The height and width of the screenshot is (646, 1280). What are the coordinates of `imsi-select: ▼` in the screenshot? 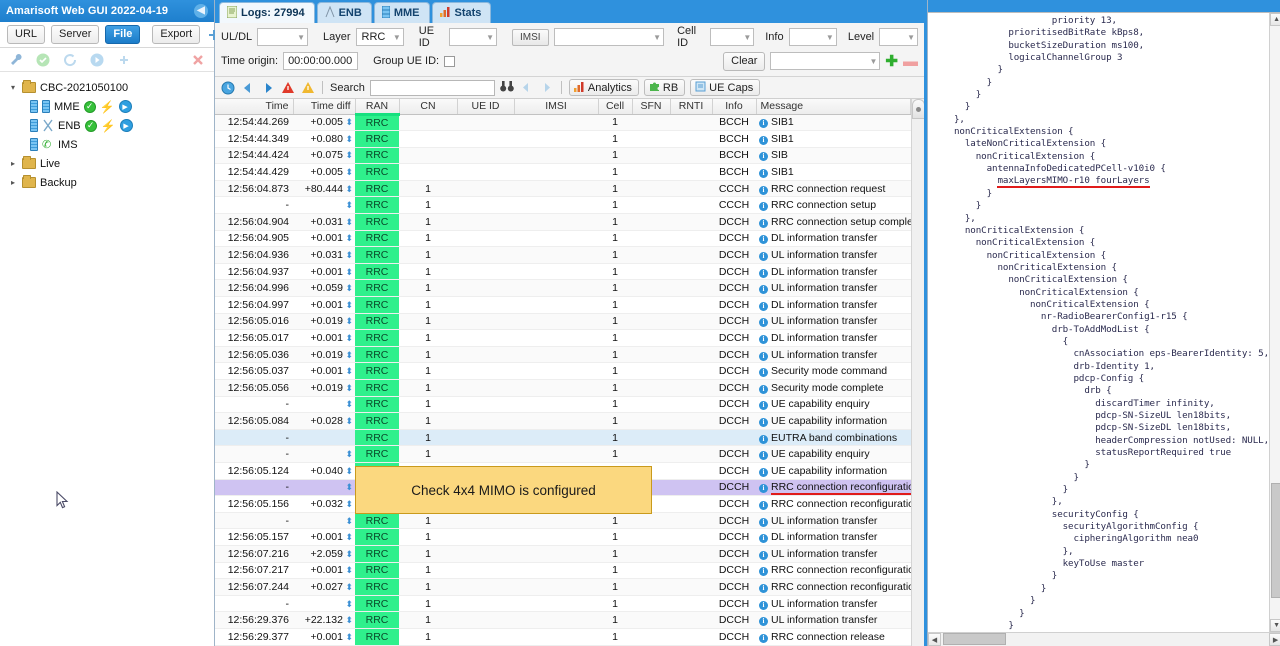 It's located at (609, 37).